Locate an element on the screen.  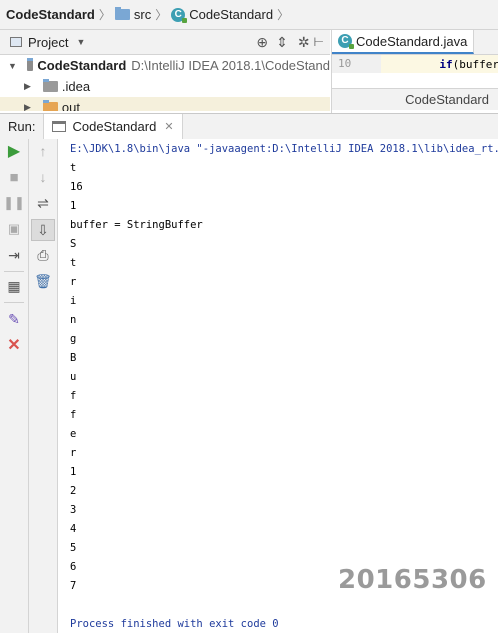
console-line: 7 is located at coordinates (73, 586).